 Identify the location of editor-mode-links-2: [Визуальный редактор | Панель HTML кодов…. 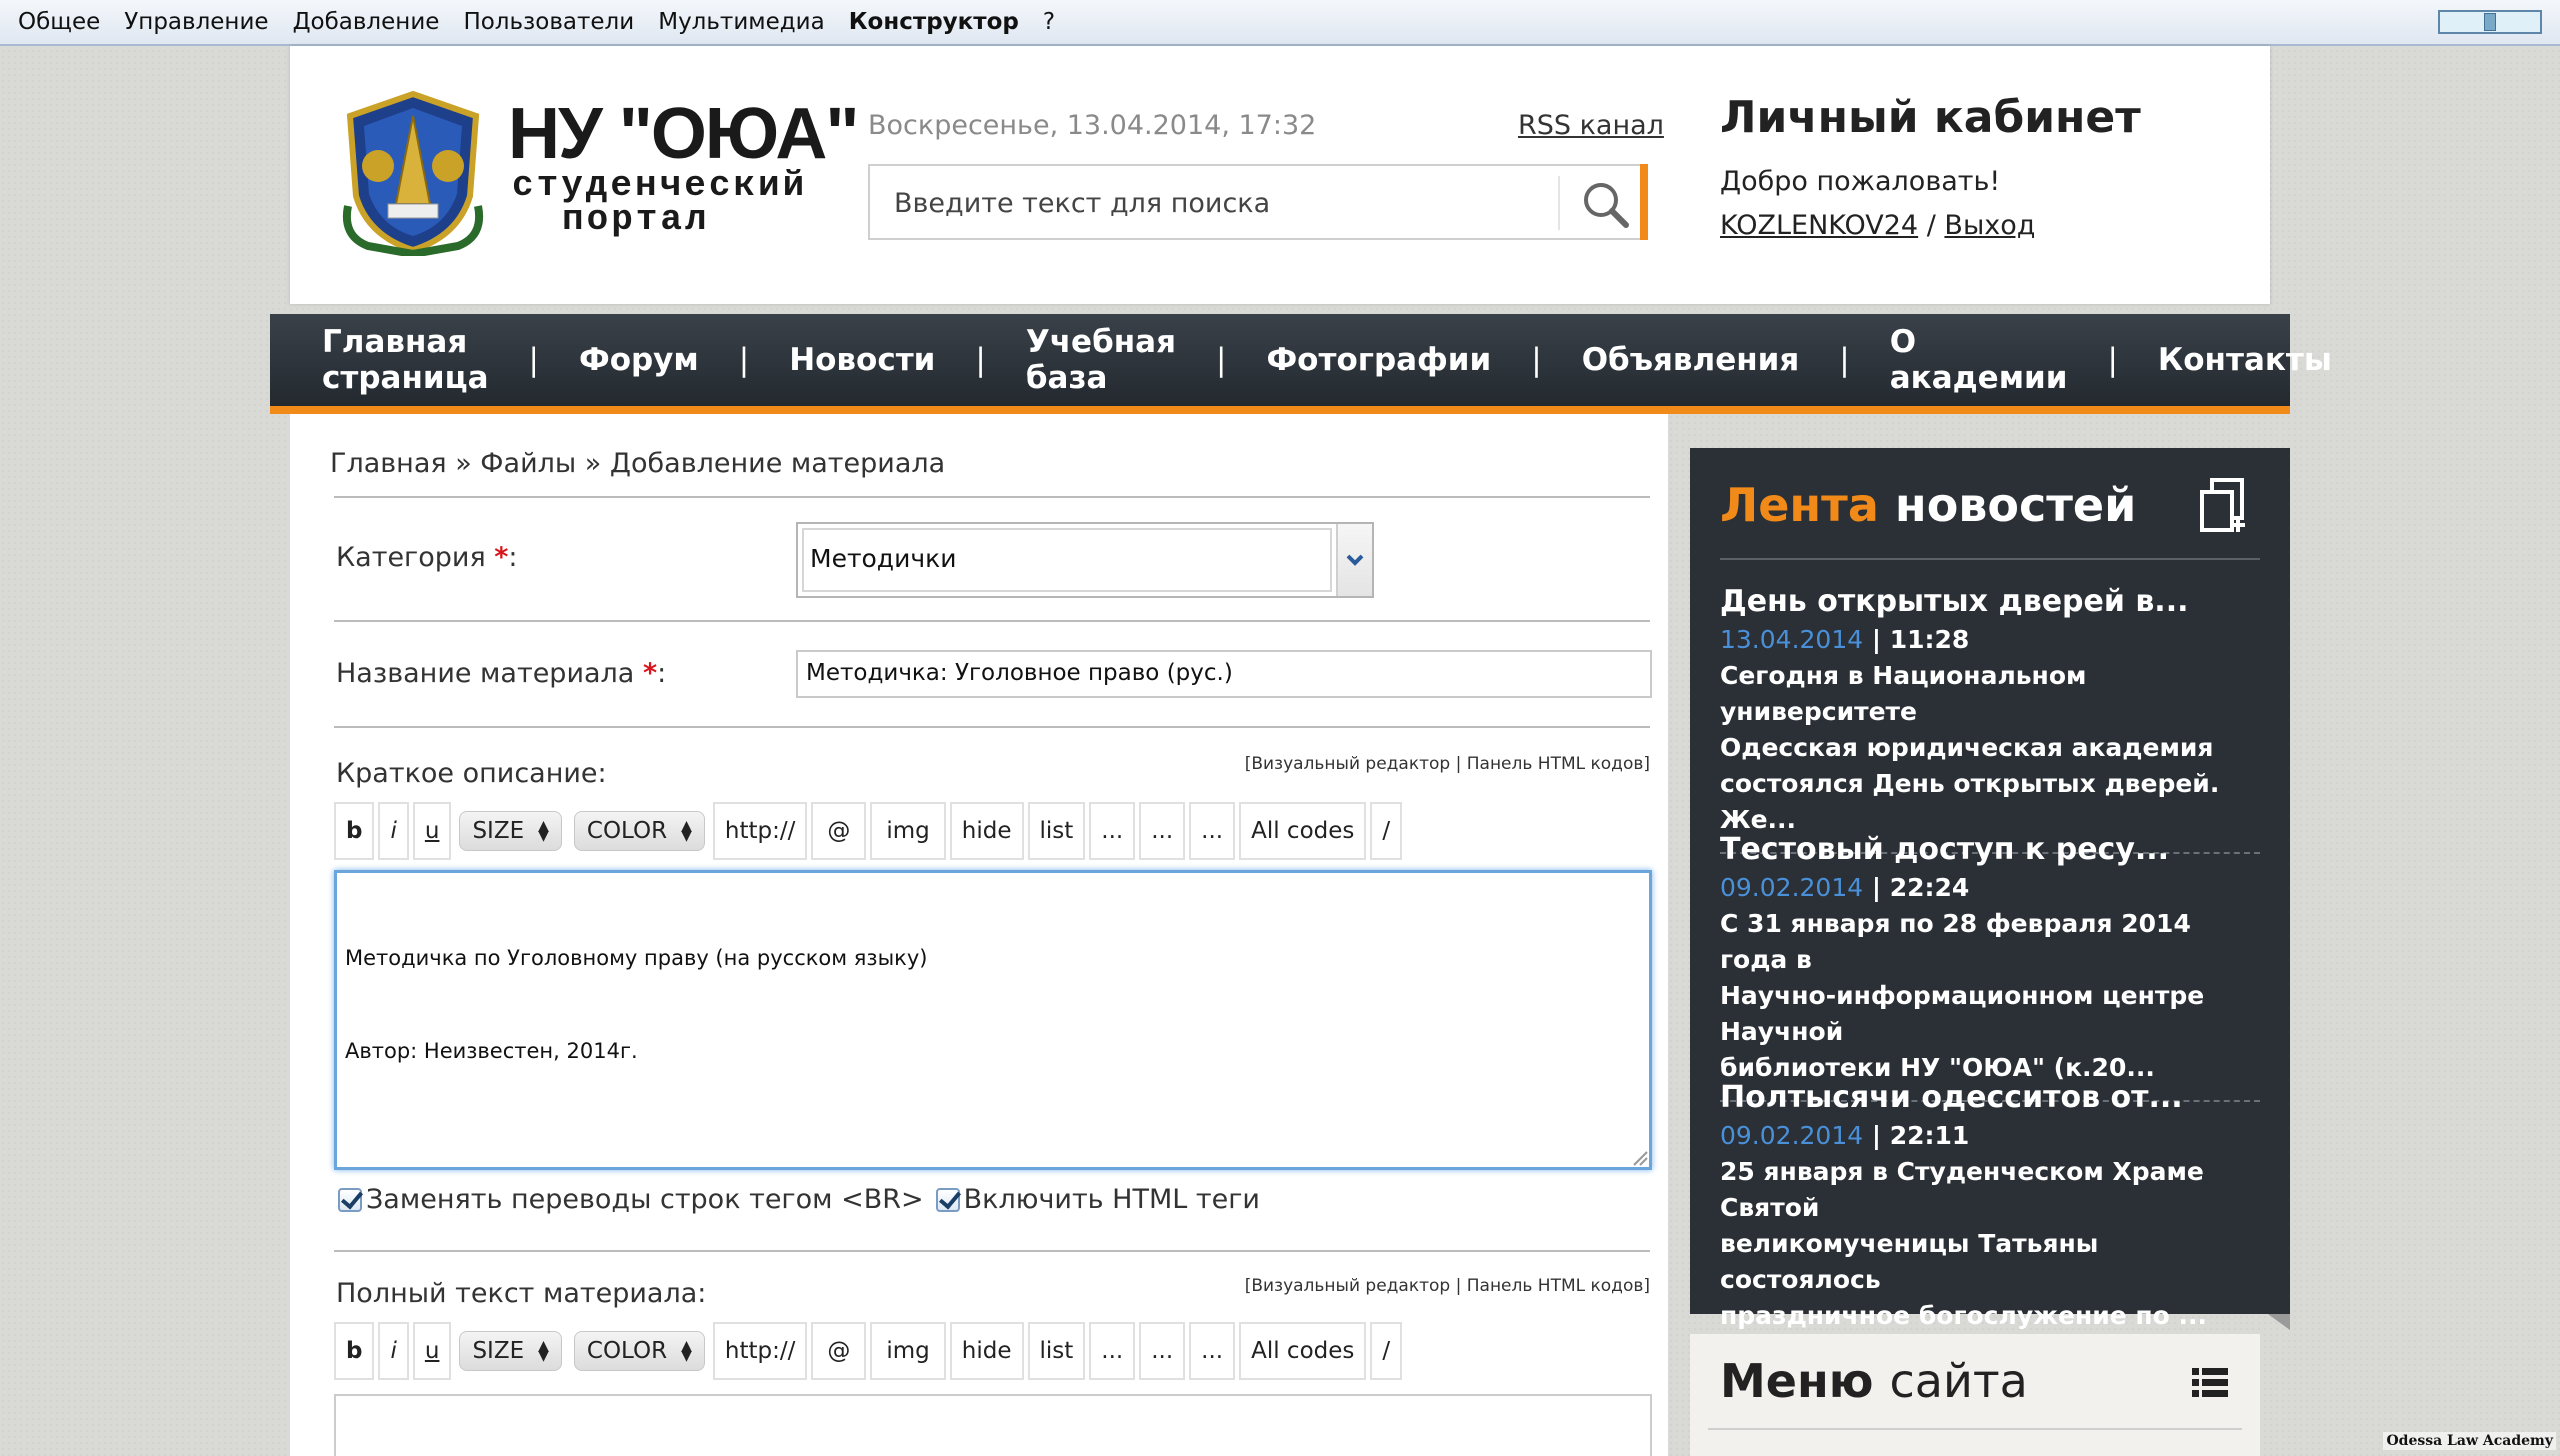
(1447, 1286).